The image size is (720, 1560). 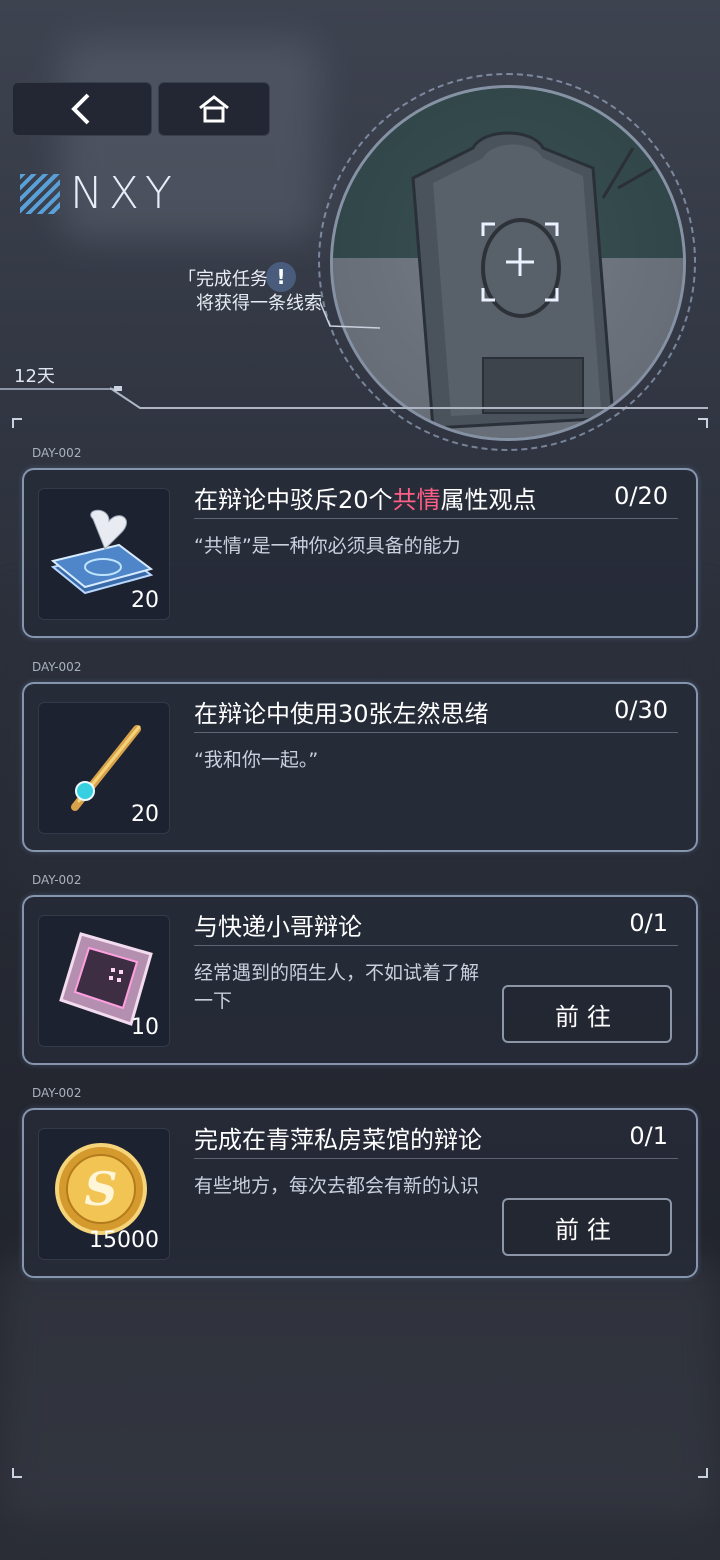 I want to click on quest-card: DAY-002 20 在辩论中使用30张左然思绪 0/30 “我和你一起。”, so click(x=360, y=756).